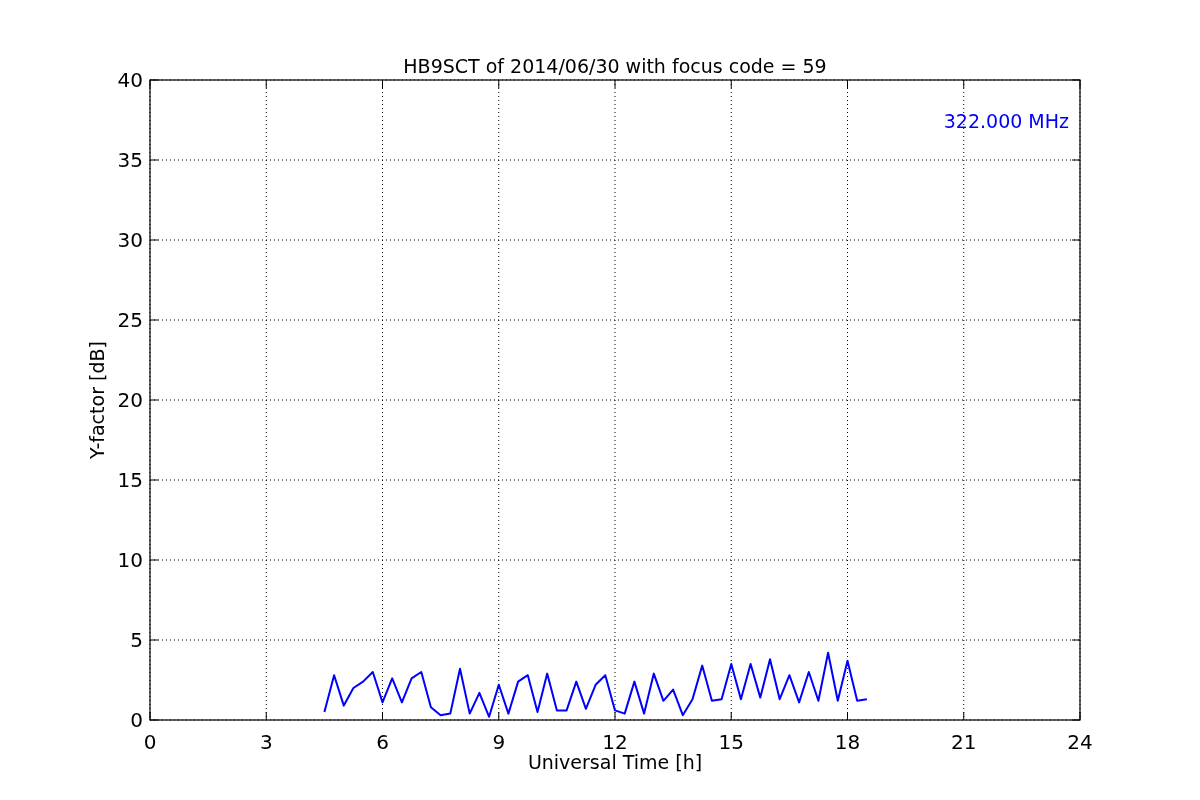  What do you see at coordinates (130, 240) in the screenshot?
I see `y-tick-label: 30` at bounding box center [130, 240].